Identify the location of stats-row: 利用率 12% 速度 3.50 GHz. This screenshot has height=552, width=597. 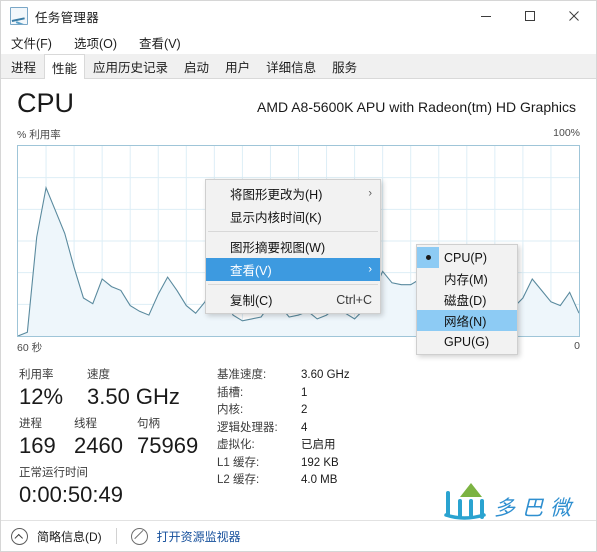
(118, 388).